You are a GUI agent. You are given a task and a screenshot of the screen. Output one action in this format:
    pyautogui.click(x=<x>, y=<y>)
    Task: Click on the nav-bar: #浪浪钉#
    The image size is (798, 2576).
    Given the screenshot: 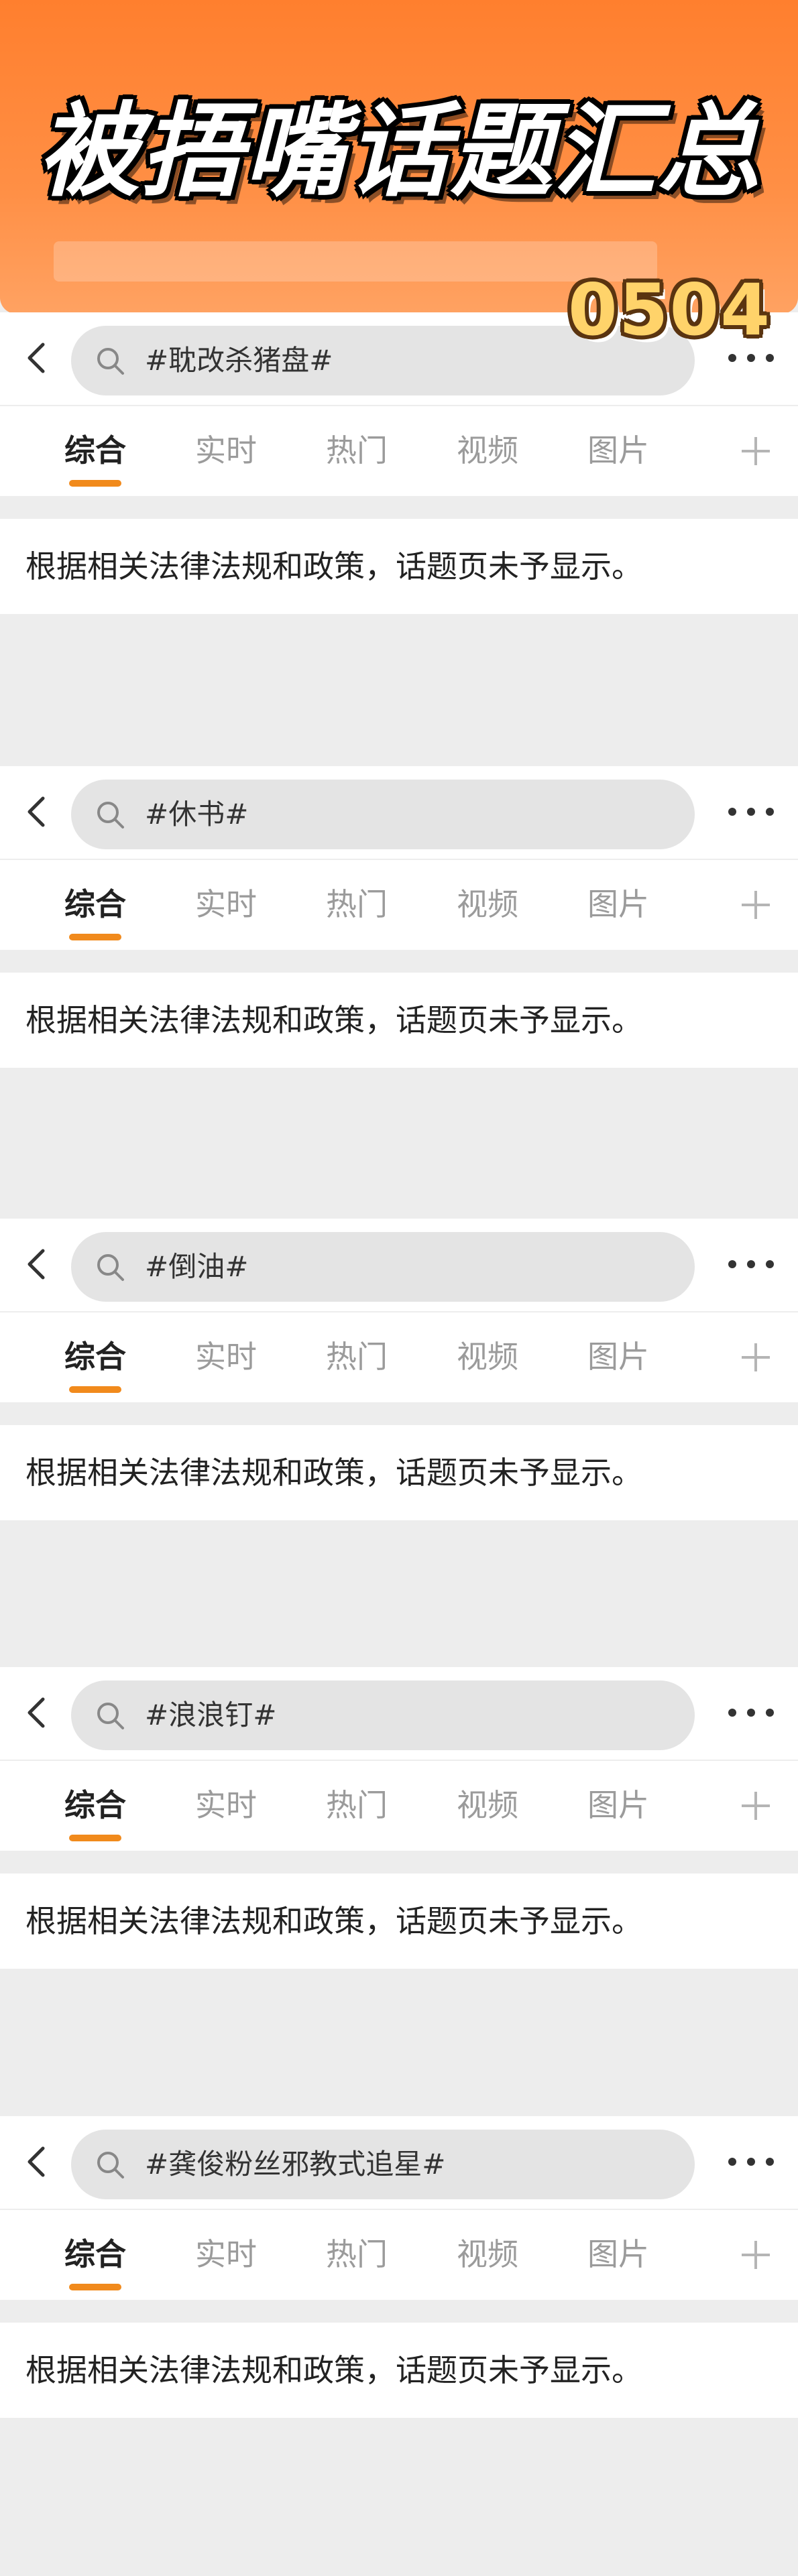 What is the action you would take?
    pyautogui.click(x=399, y=1713)
    